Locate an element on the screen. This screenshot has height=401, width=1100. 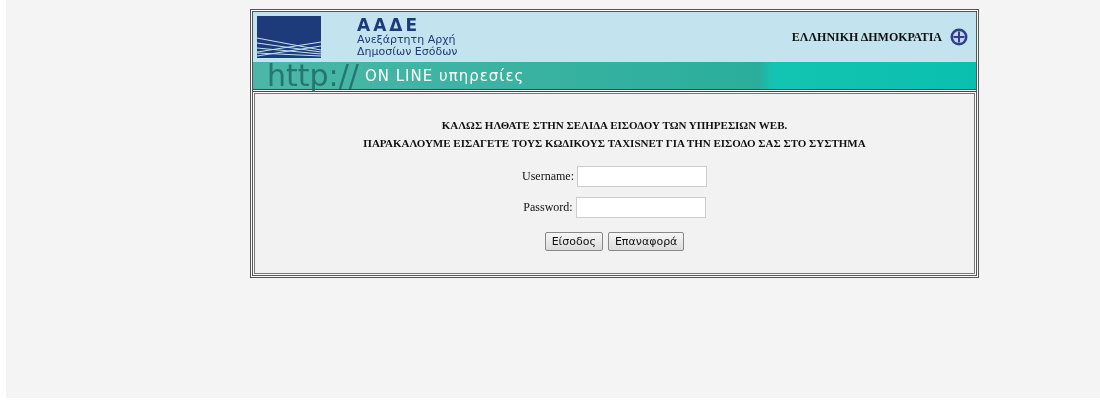
field-label: Password: is located at coordinates (548, 207).